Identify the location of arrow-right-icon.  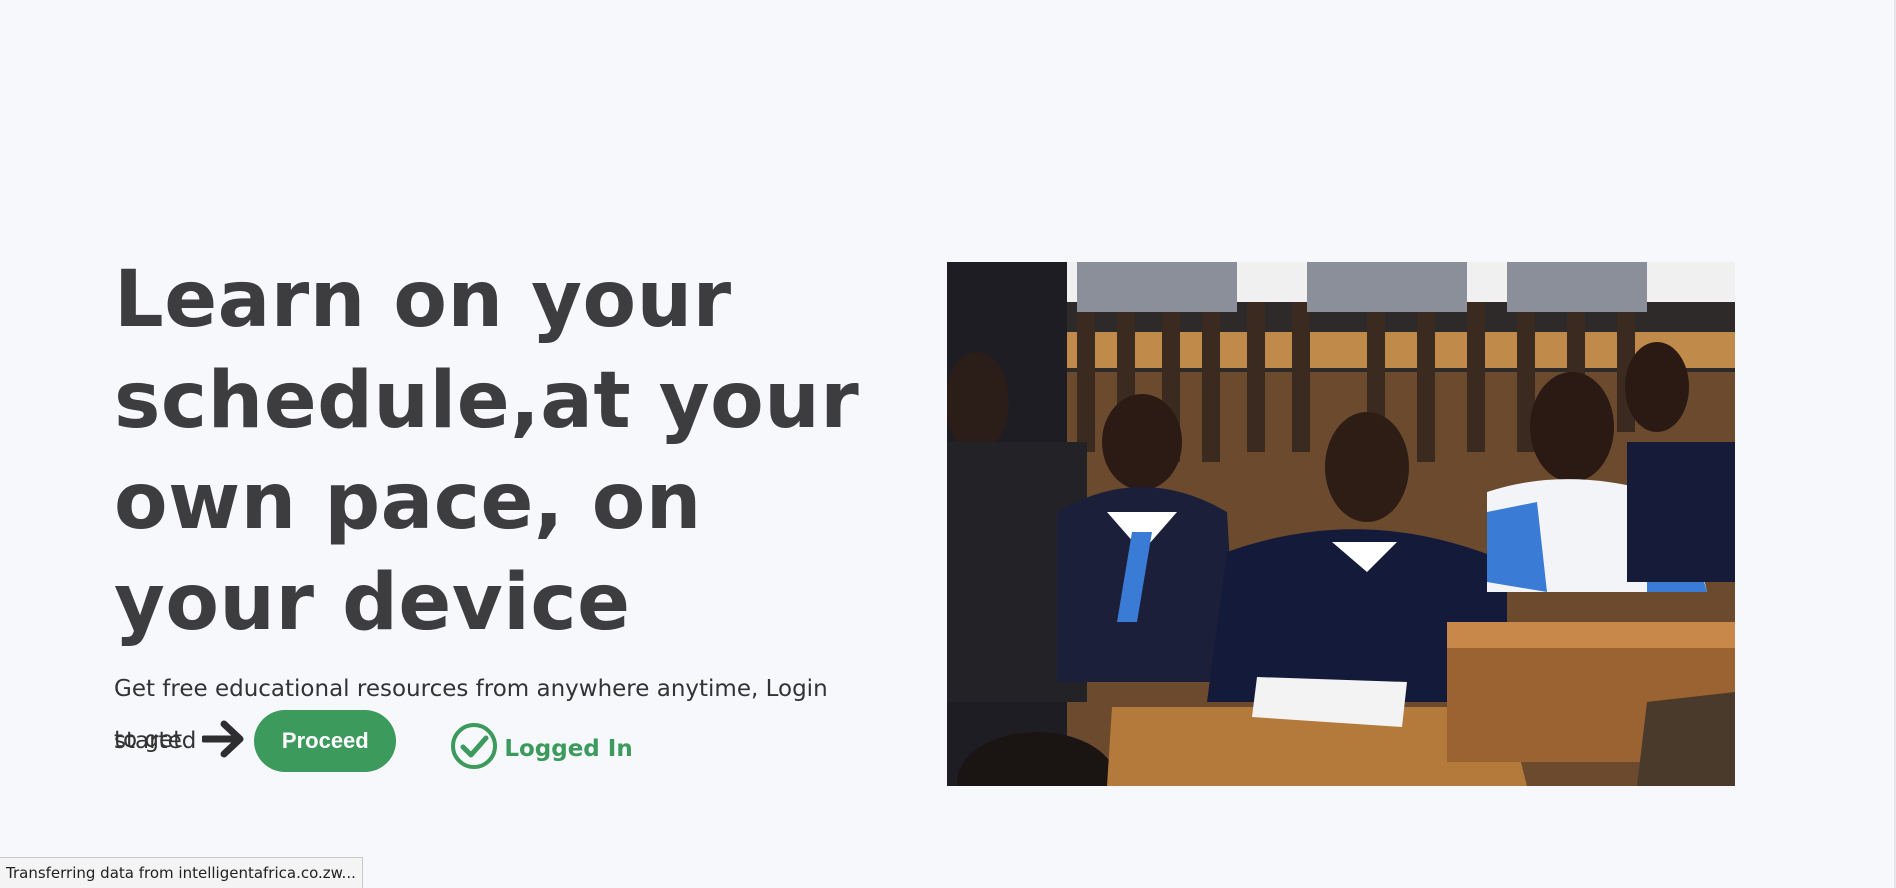
(223, 741).